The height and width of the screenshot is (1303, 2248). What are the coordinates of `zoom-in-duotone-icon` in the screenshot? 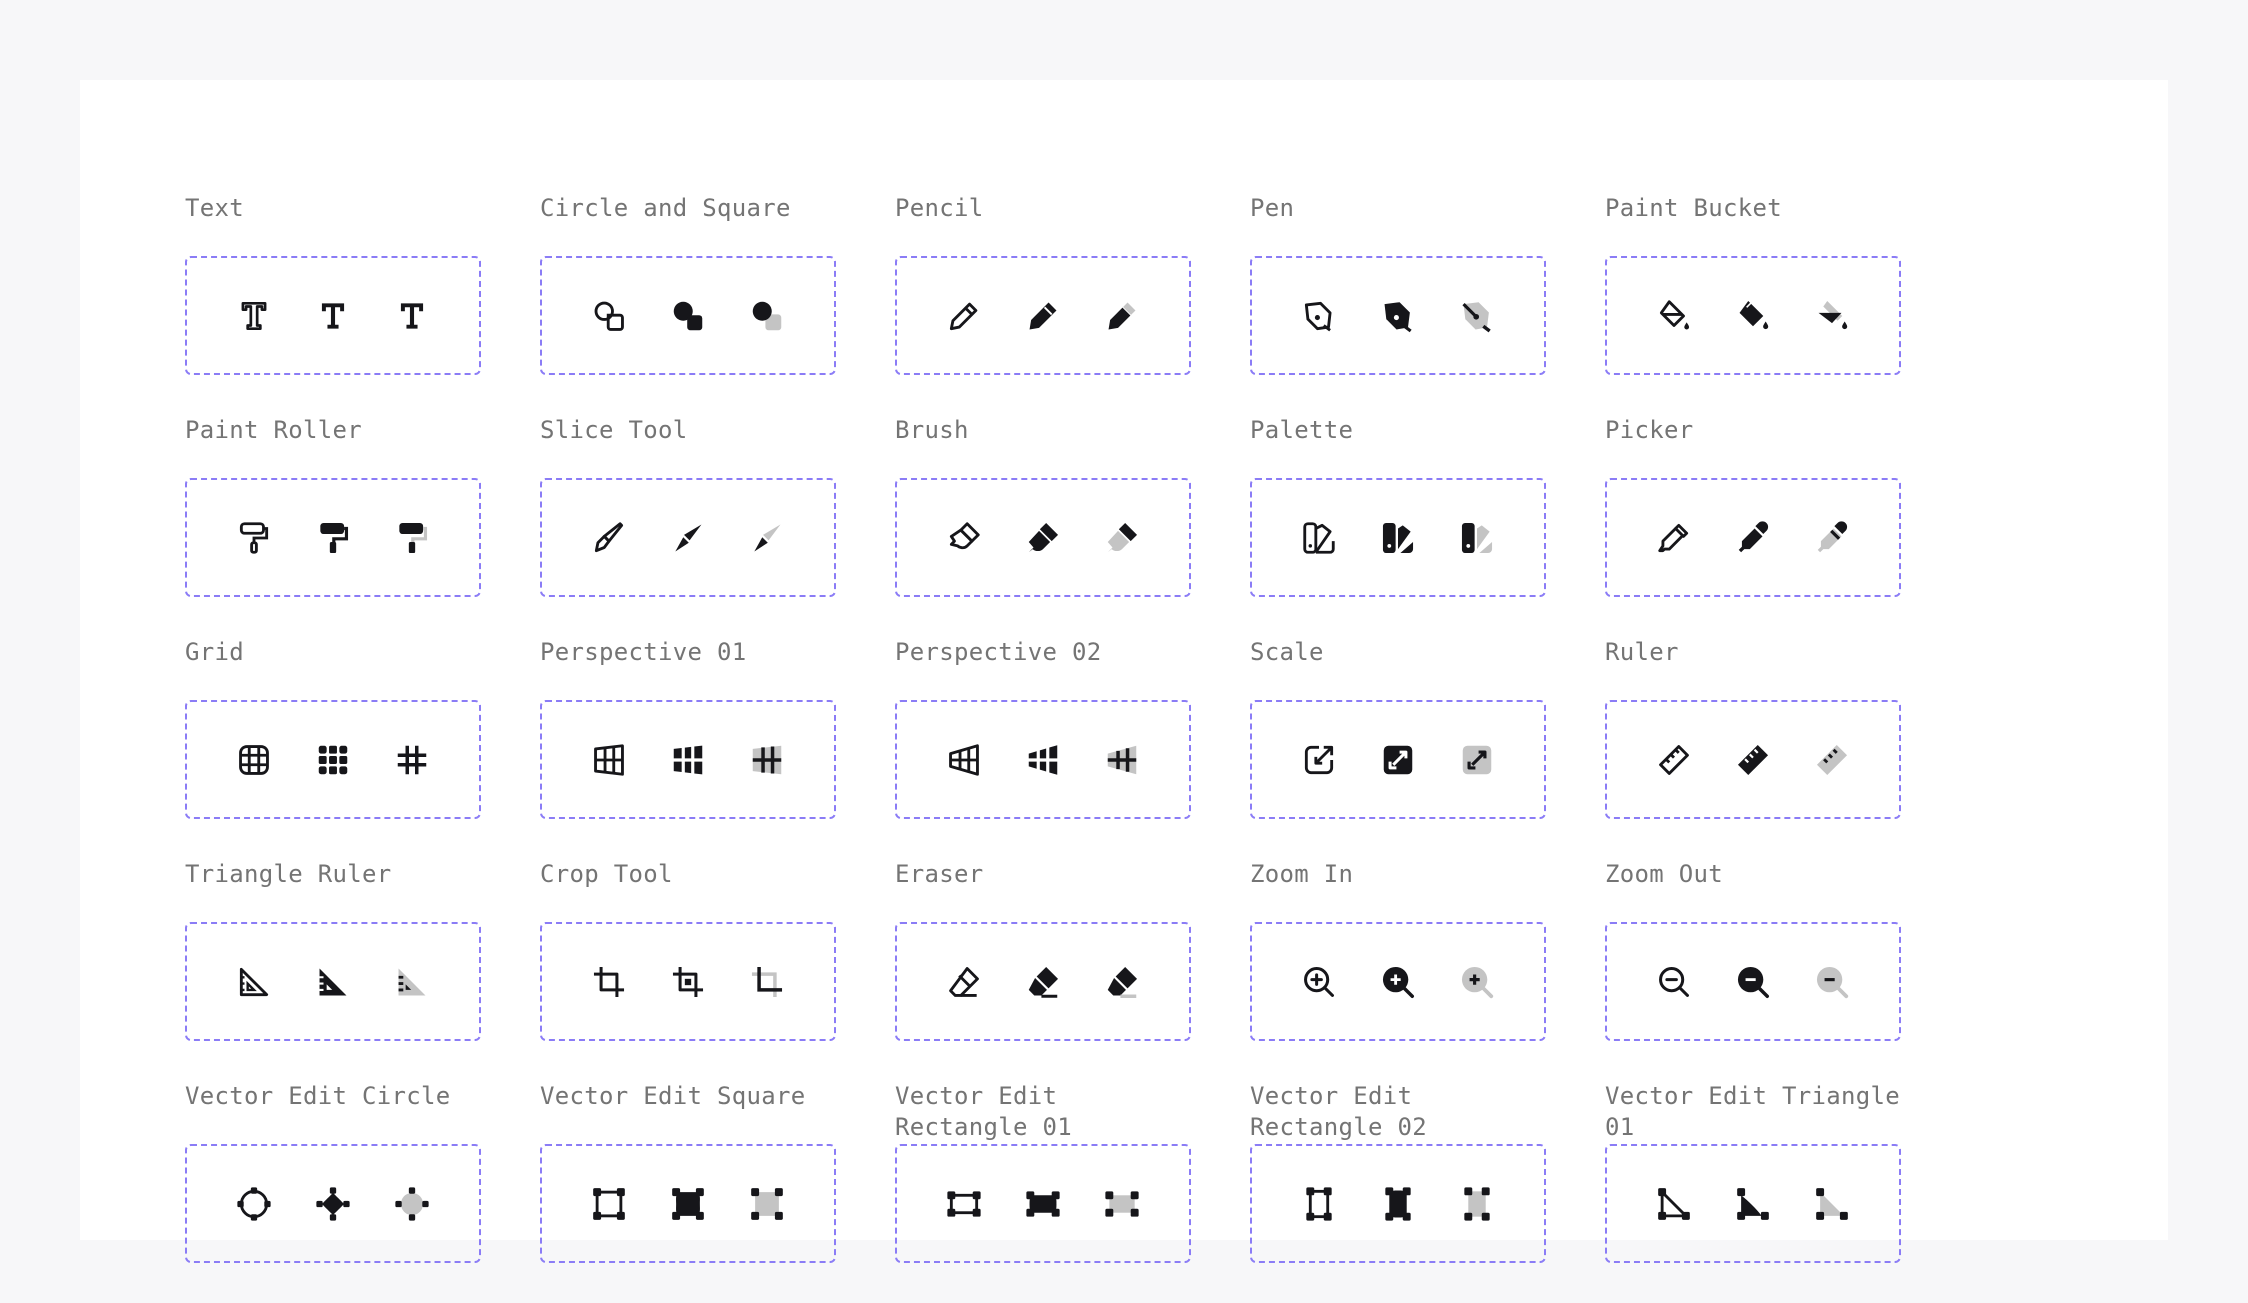 It's located at (1477, 982).